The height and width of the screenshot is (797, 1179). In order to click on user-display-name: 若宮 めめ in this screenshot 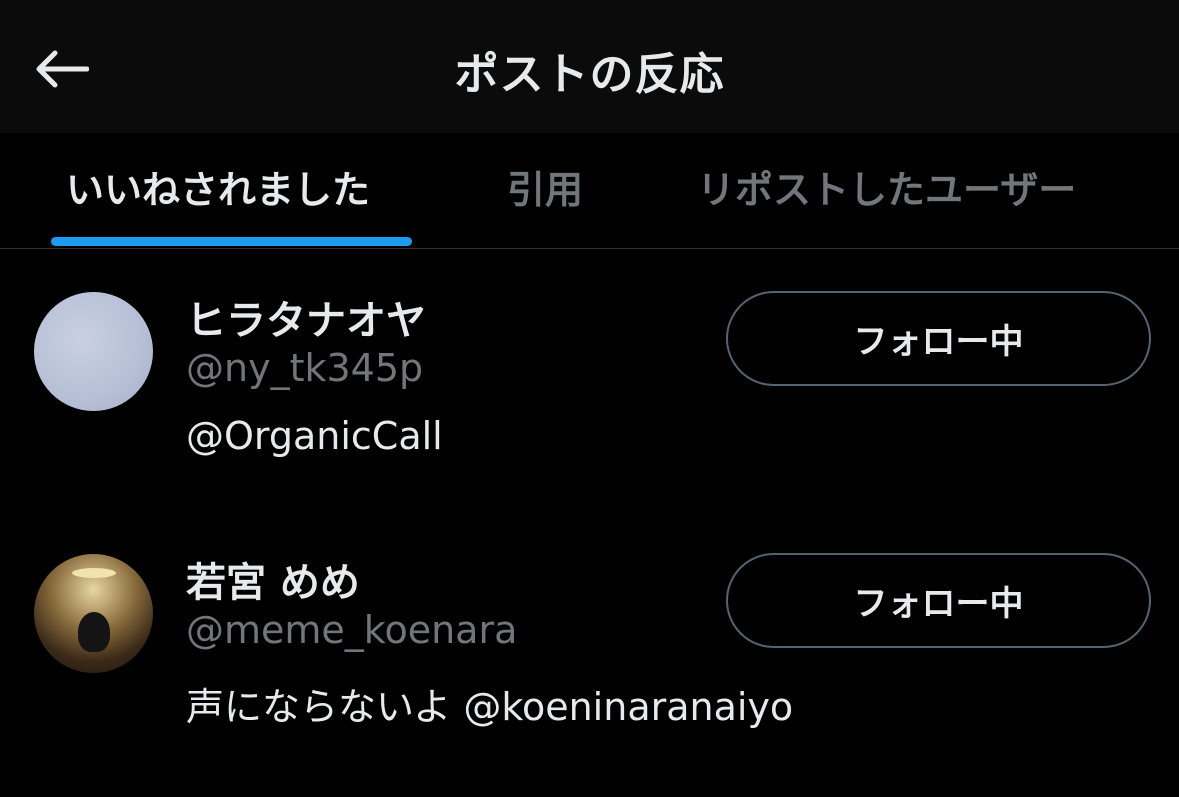, I will do `click(273, 583)`.